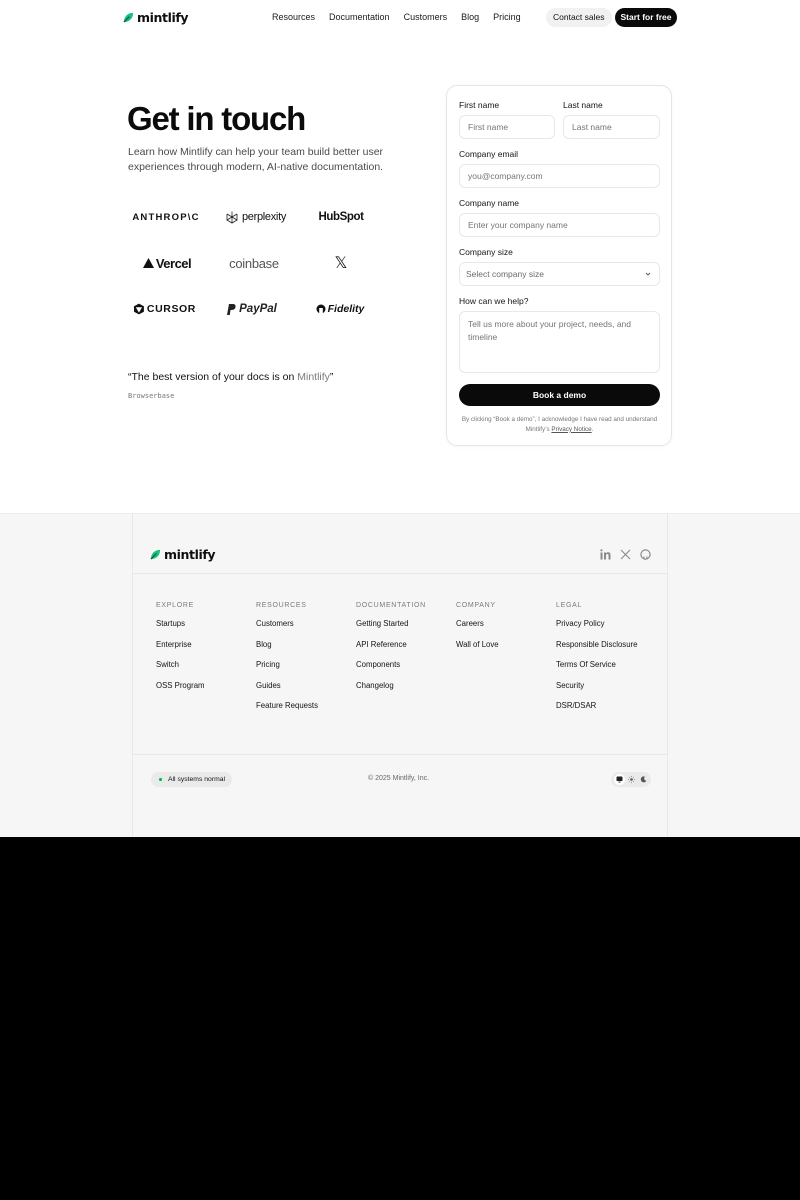  Describe the element at coordinates (264, 217) in the screenshot. I see `perplexity-logo-text: perplexity` at that location.